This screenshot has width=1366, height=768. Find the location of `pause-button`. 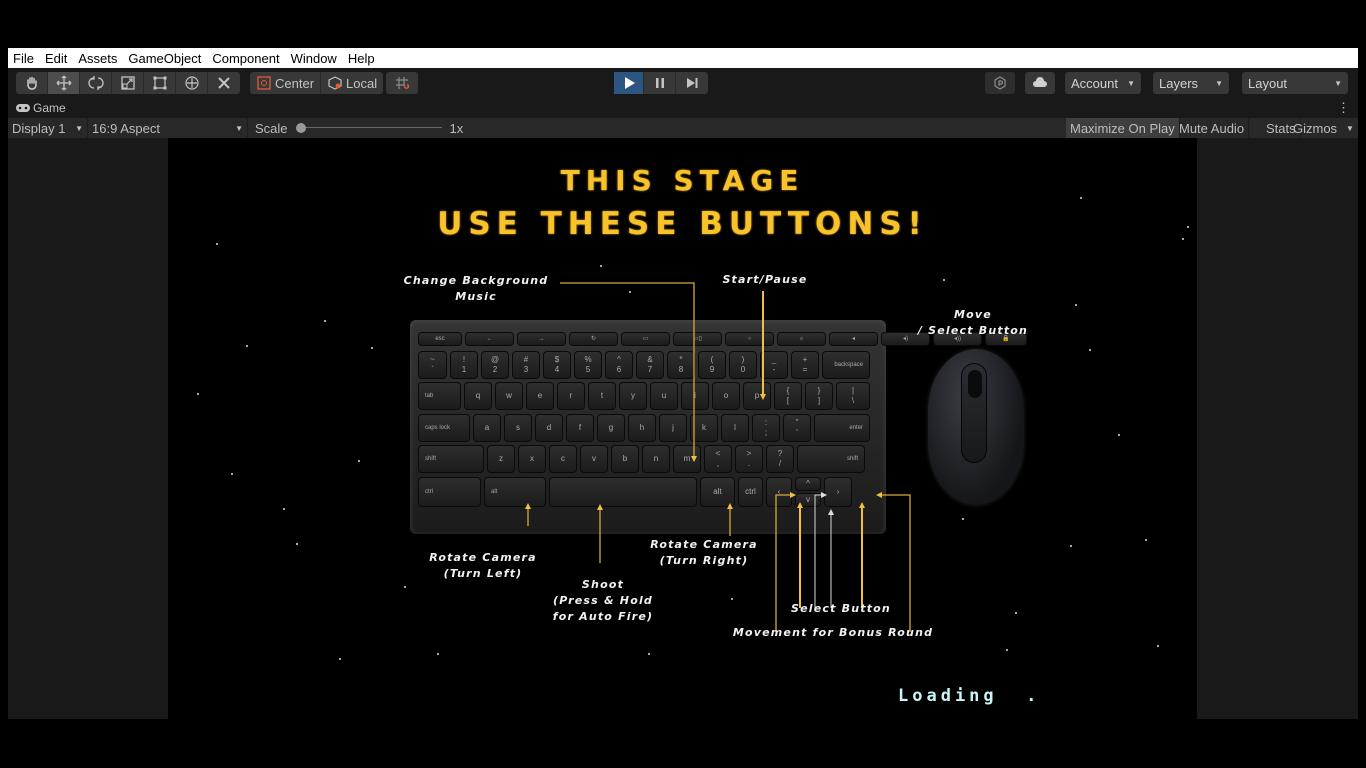

pause-button is located at coordinates (660, 83).